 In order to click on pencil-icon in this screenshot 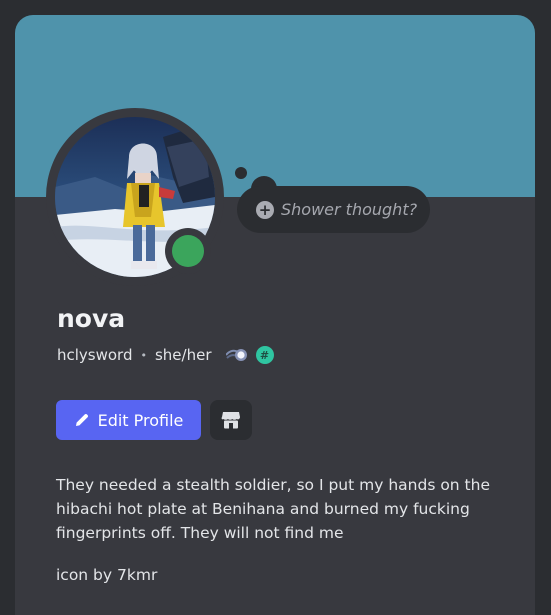, I will do `click(81, 419)`.